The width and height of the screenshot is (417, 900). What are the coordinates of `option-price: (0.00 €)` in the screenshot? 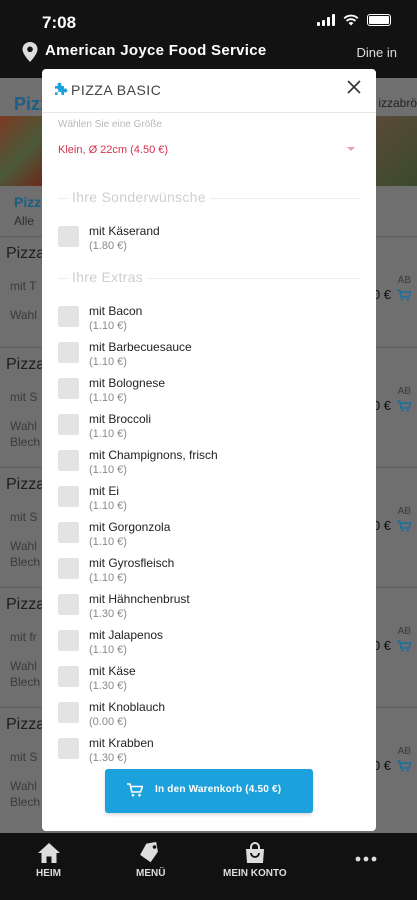 It's located at (108, 722).